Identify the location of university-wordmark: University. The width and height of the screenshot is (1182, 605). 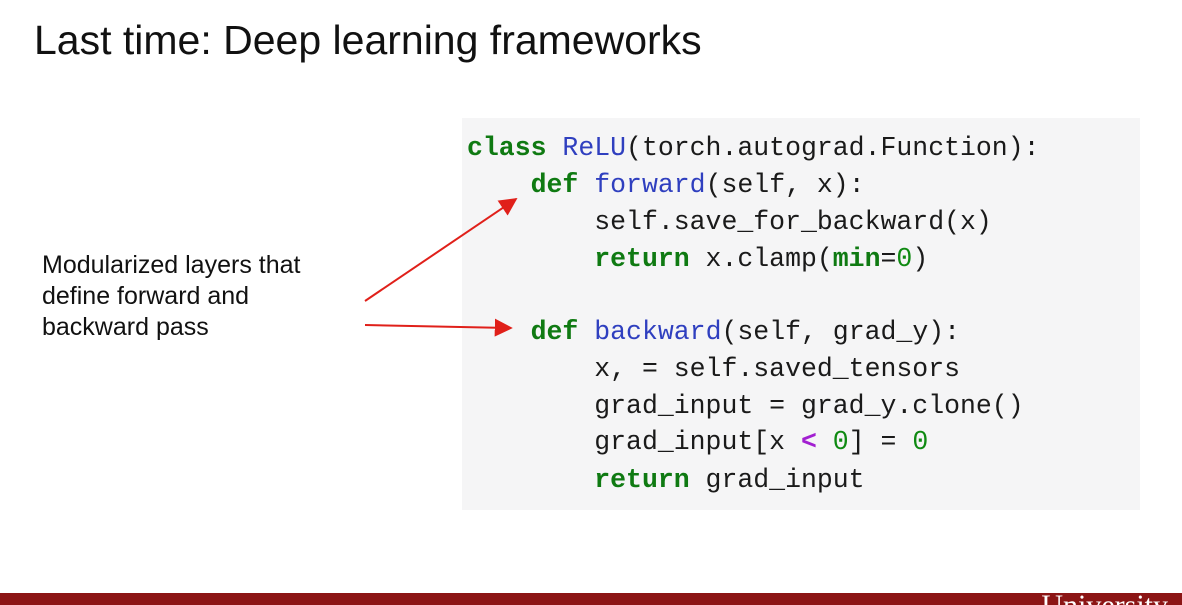
(1104, 599).